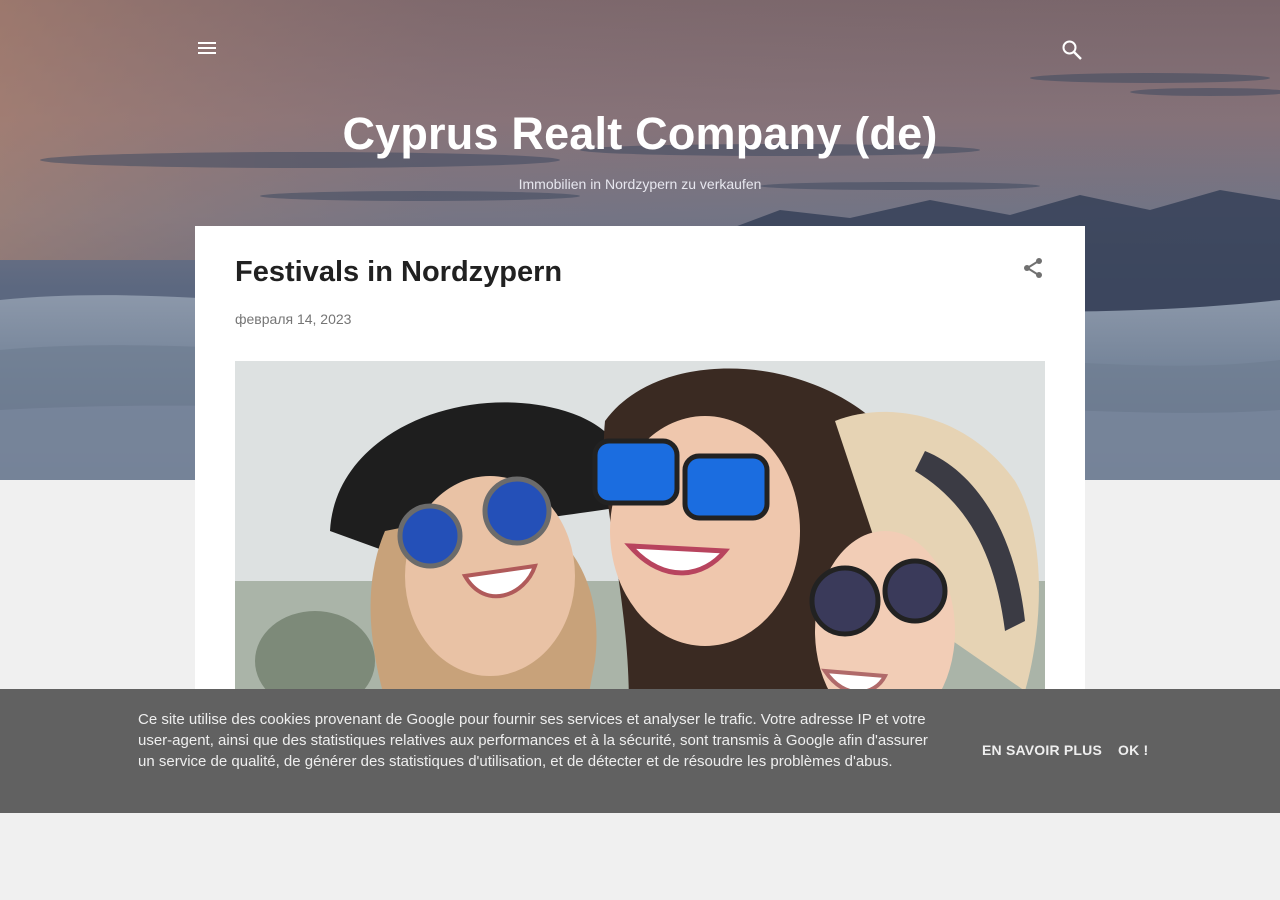  Describe the element at coordinates (640, 184) in the screenshot. I see `blog-description: Immobilien in Nordzypern zu verkaufen` at that location.